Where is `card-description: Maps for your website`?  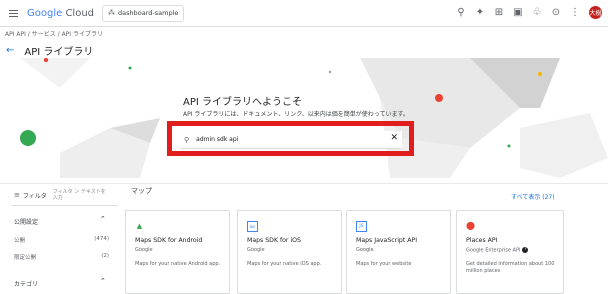 card-description: Maps for your website is located at coordinates (384, 264).